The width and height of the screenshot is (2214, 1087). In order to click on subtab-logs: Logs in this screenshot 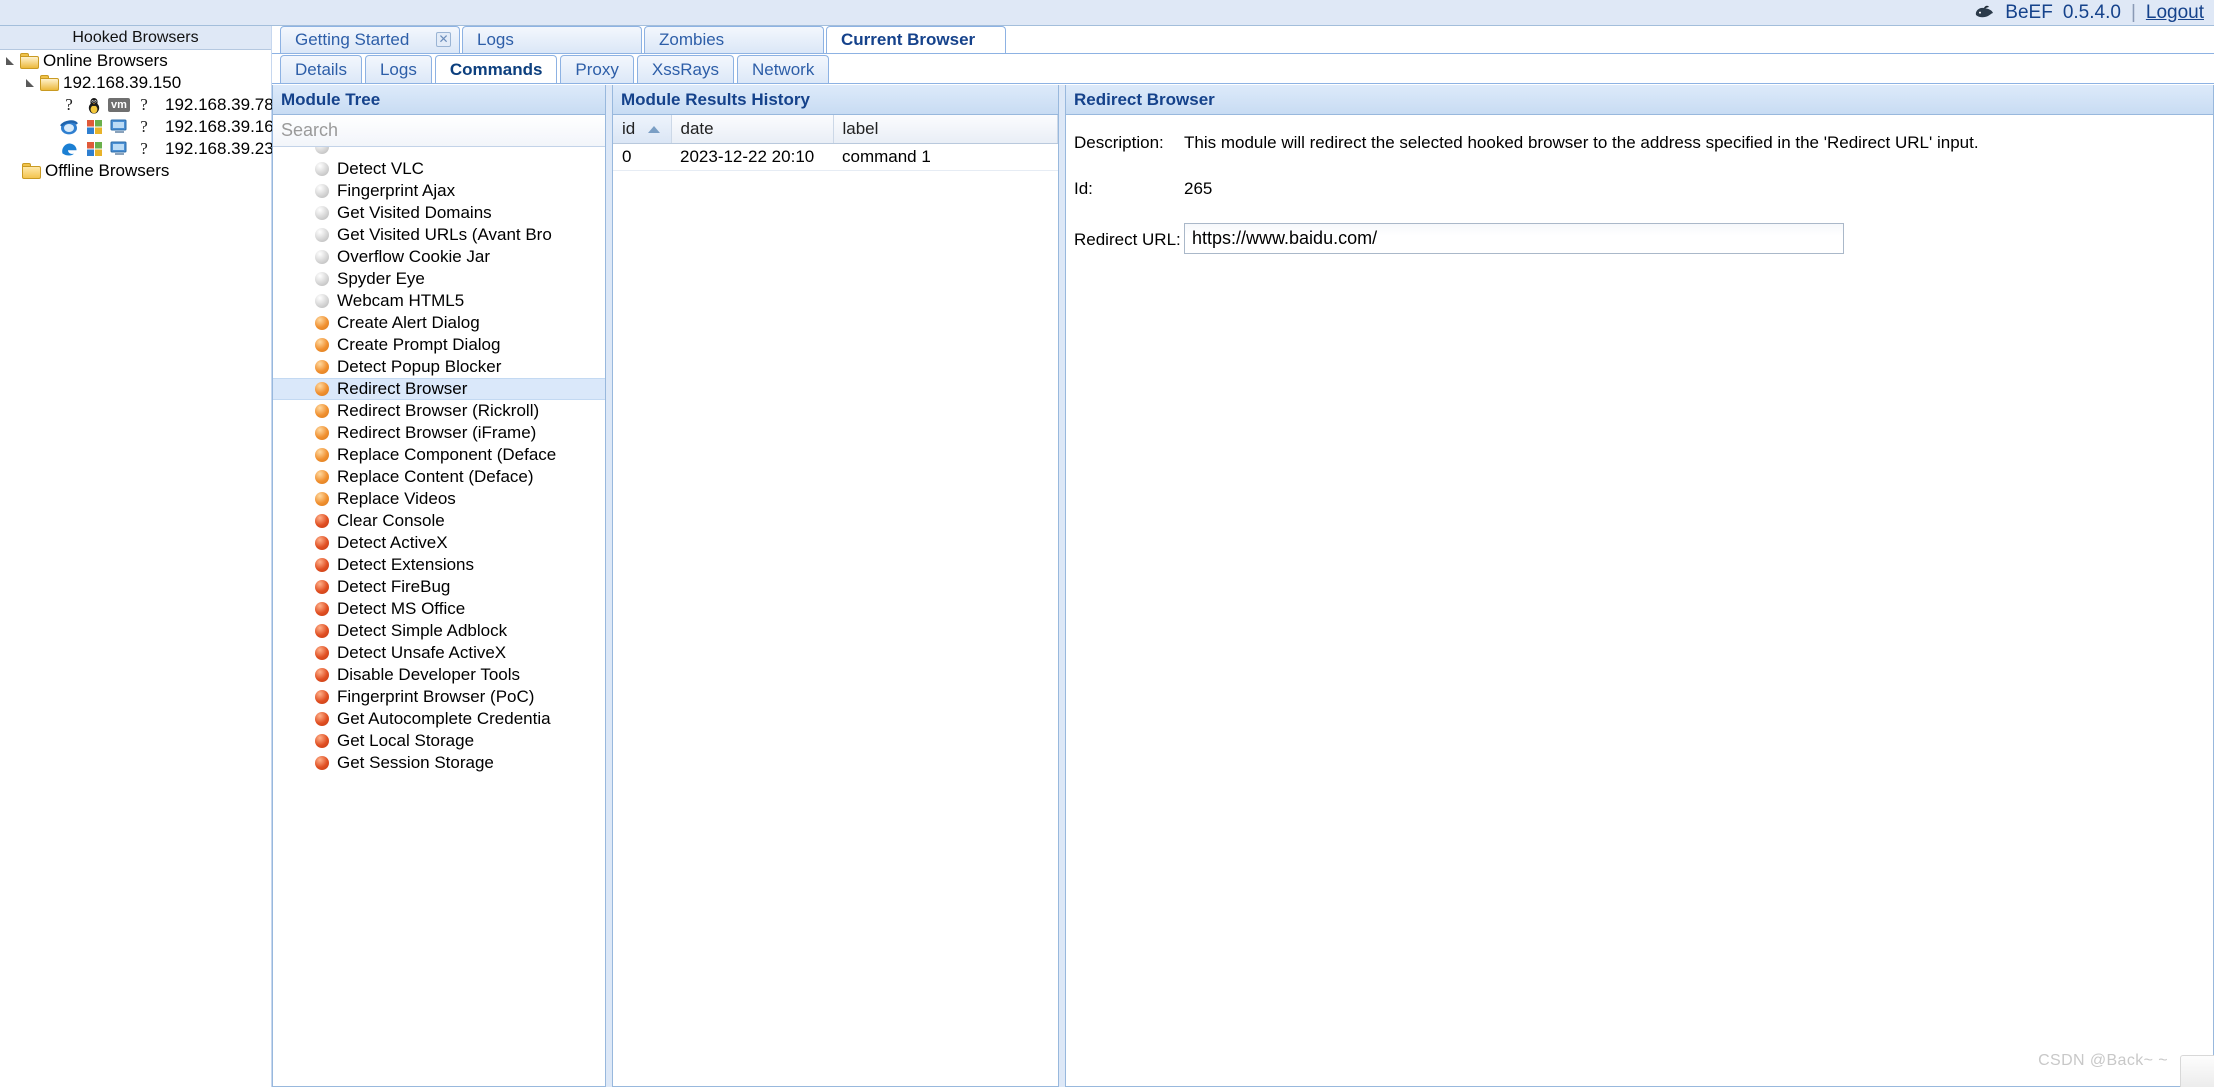, I will do `click(398, 69)`.